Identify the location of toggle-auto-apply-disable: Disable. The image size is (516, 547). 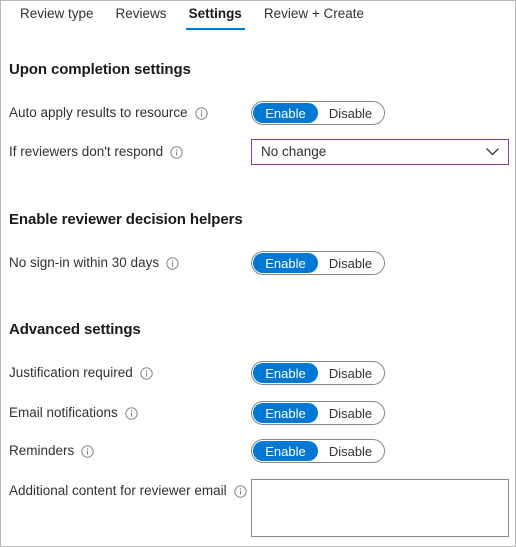
(350, 113).